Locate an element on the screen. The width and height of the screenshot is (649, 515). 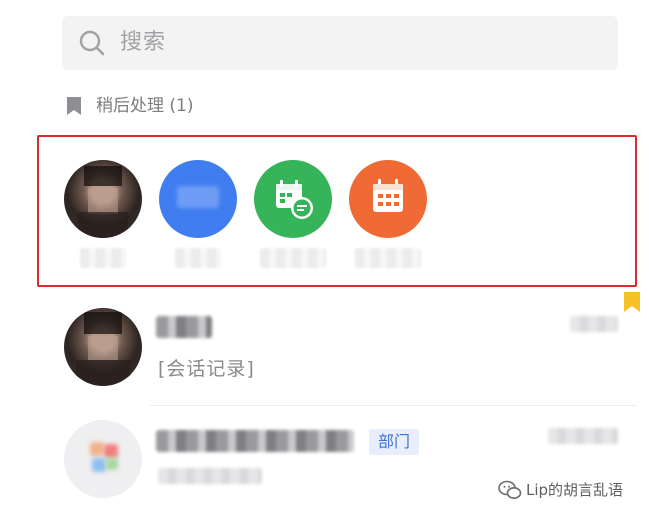
flag-icon is located at coordinates (632, 302).